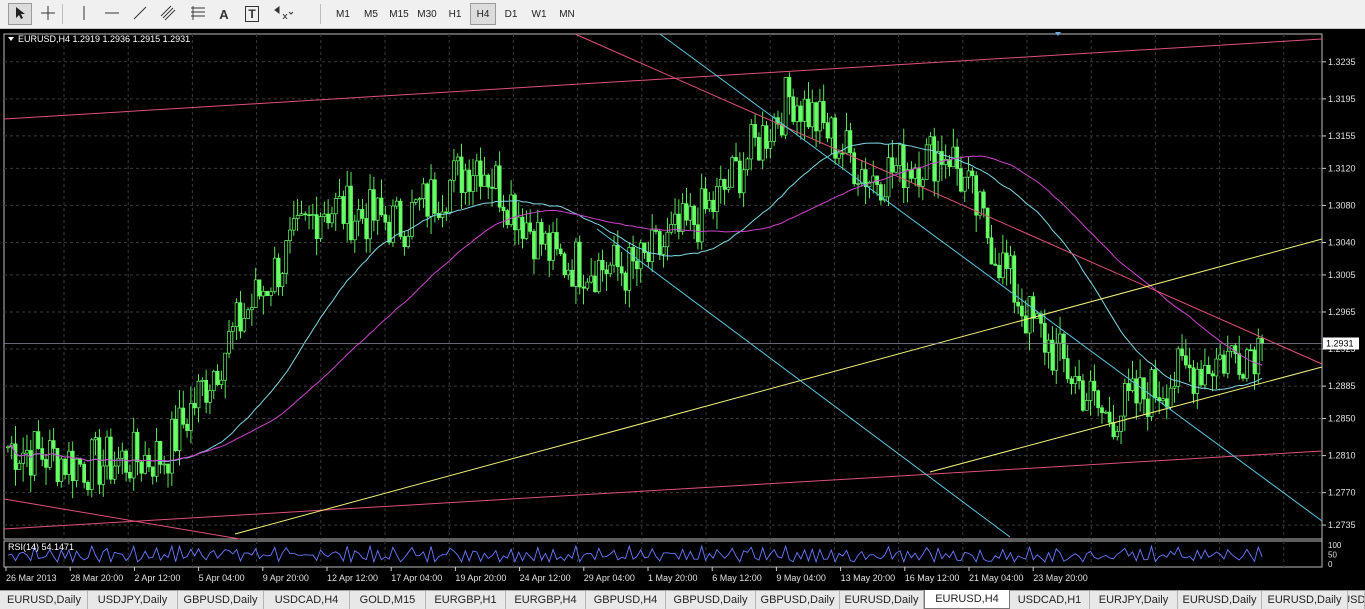 This screenshot has height=609, width=1365. What do you see at coordinates (198, 14) in the screenshot?
I see `fibonacci-tool` at bounding box center [198, 14].